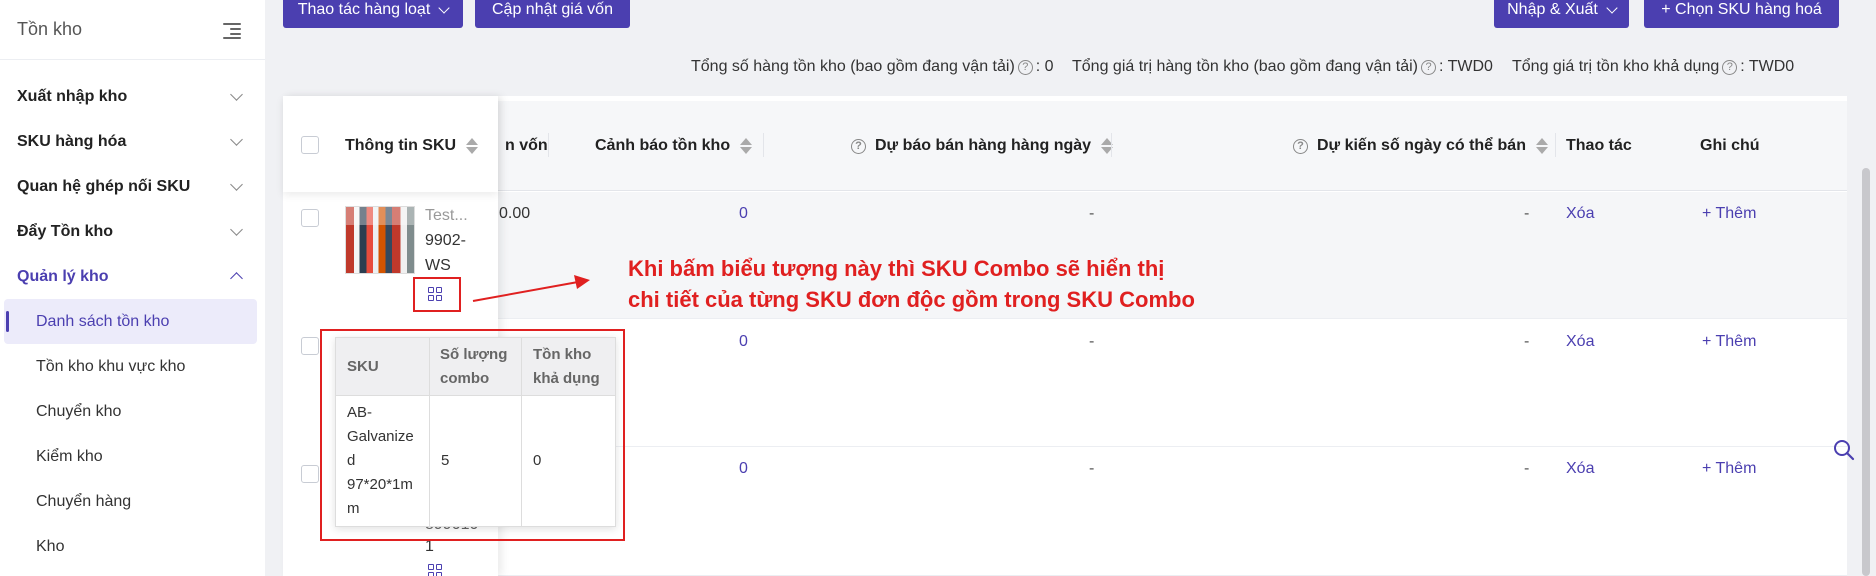  What do you see at coordinates (132, 411) in the screenshot?
I see `sidebar-subitem-chuyen-kho: Chuyển kho` at bounding box center [132, 411].